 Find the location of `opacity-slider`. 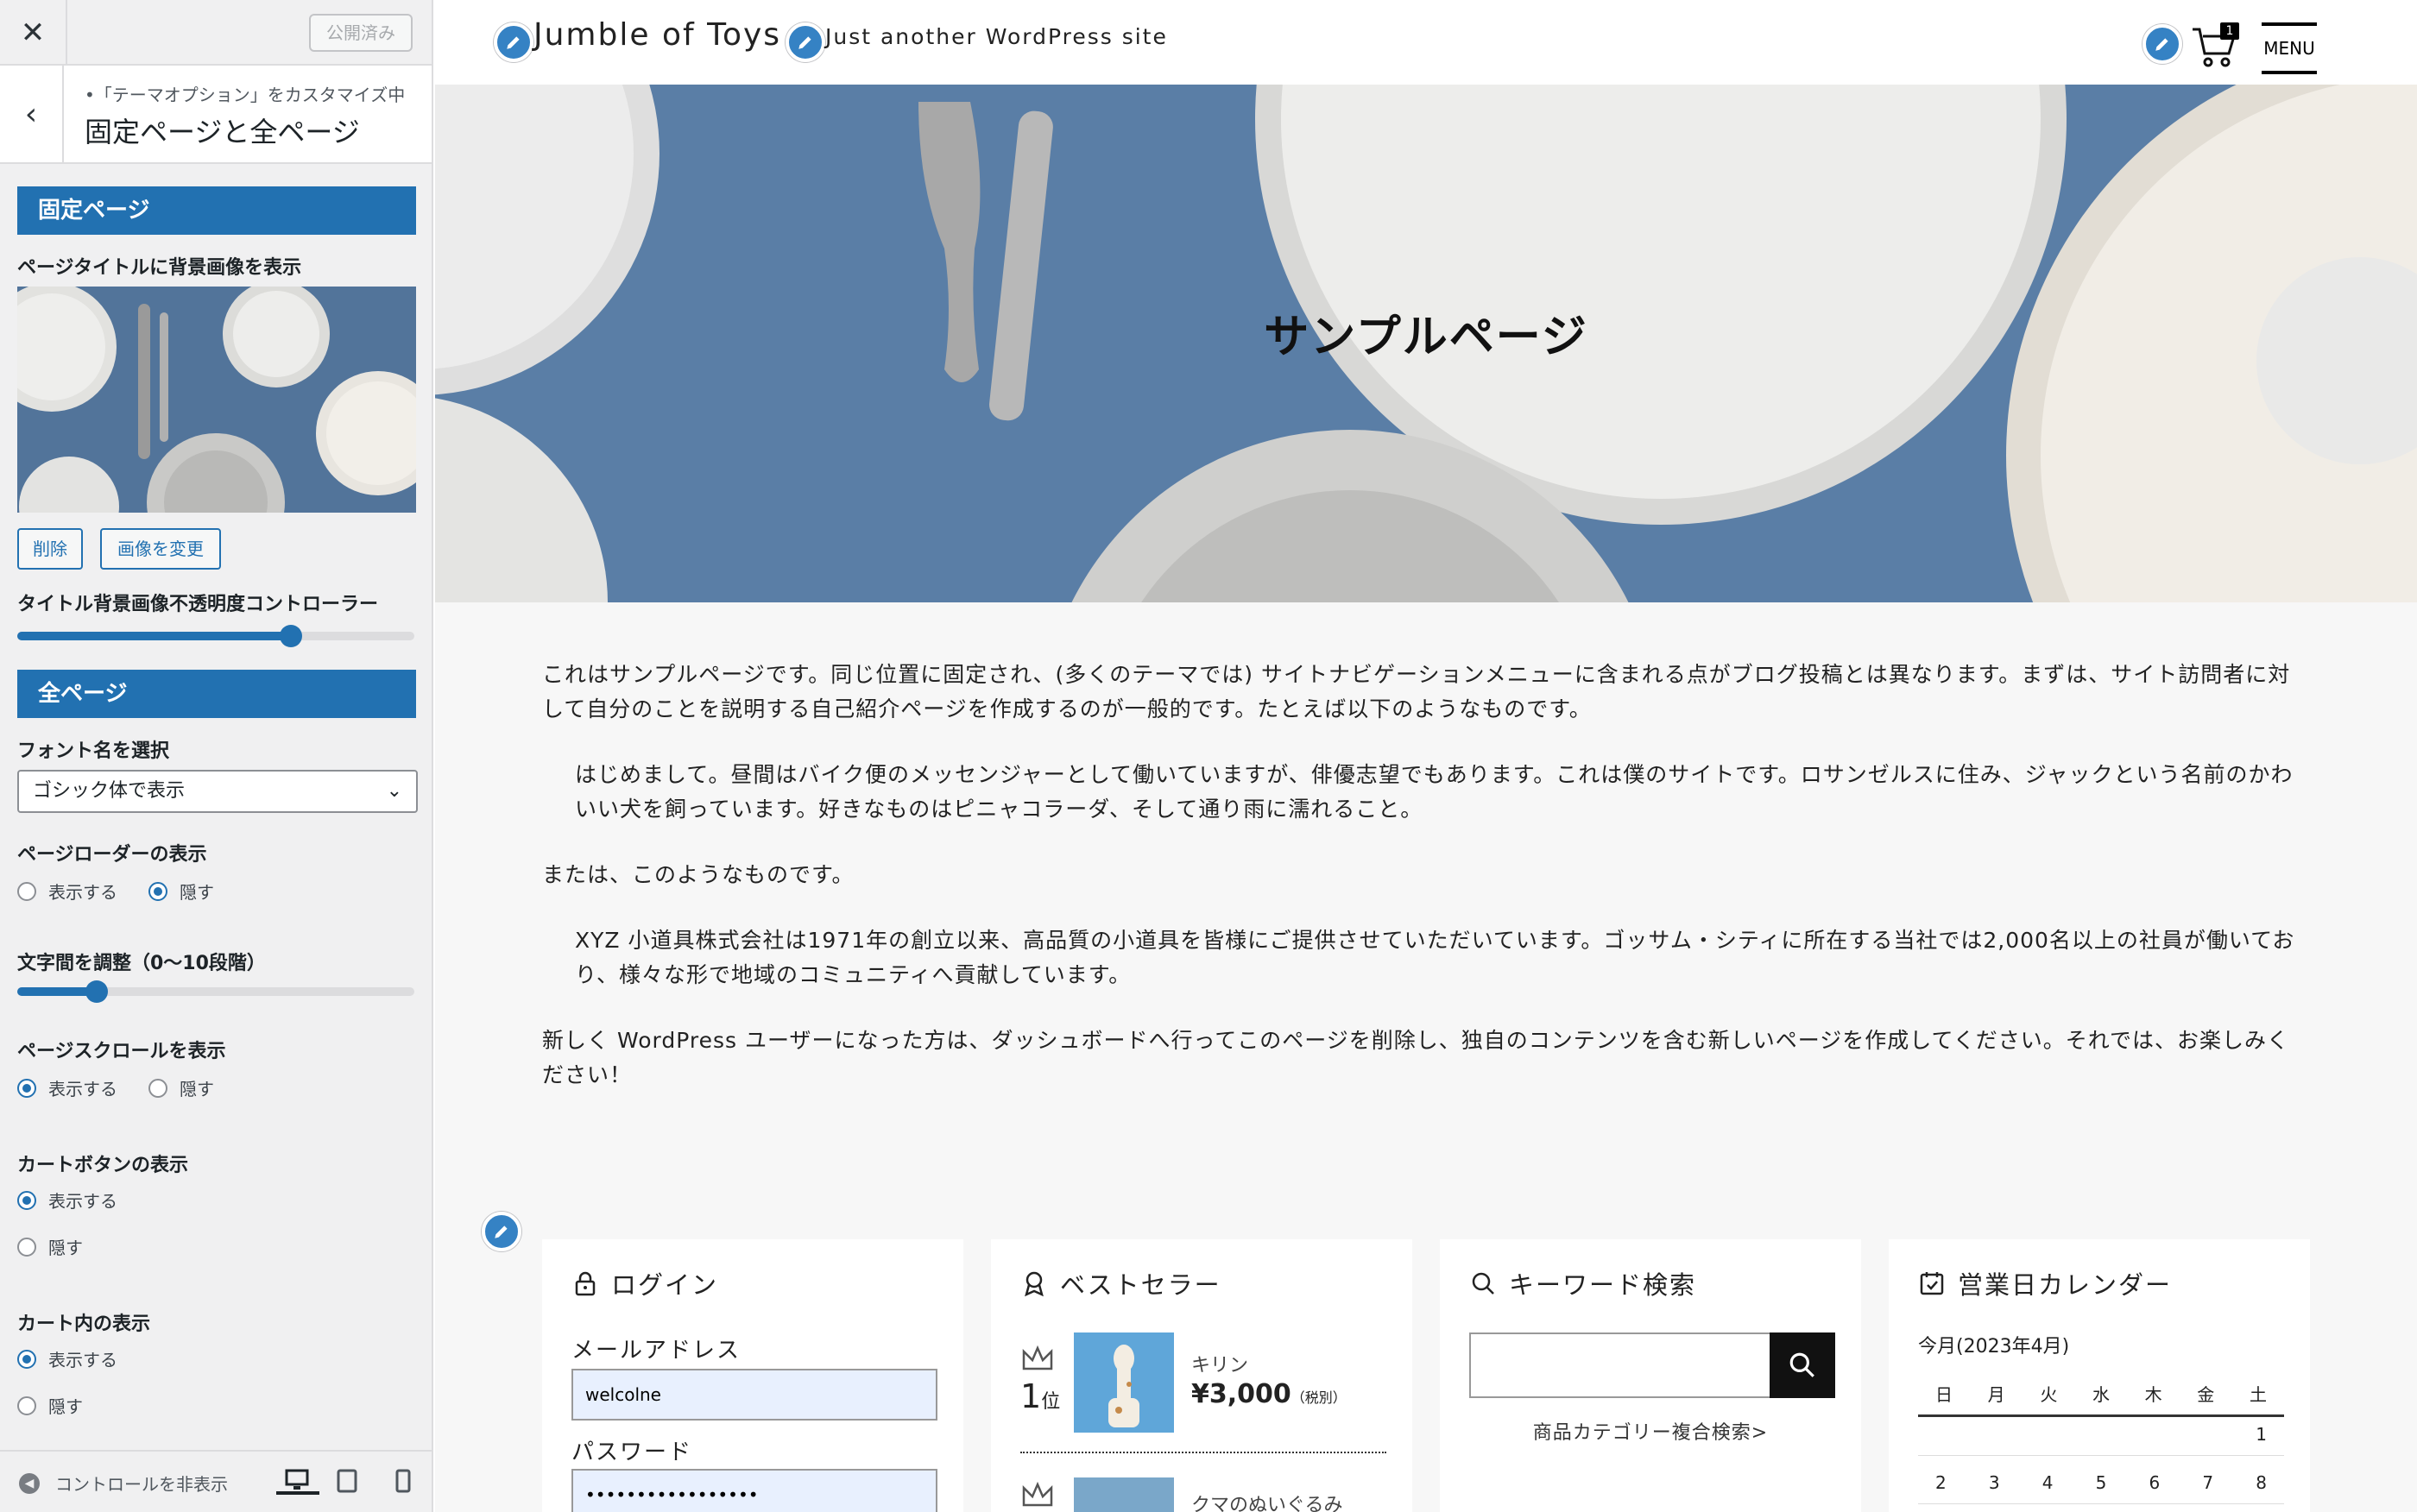

opacity-slider is located at coordinates (215, 636).